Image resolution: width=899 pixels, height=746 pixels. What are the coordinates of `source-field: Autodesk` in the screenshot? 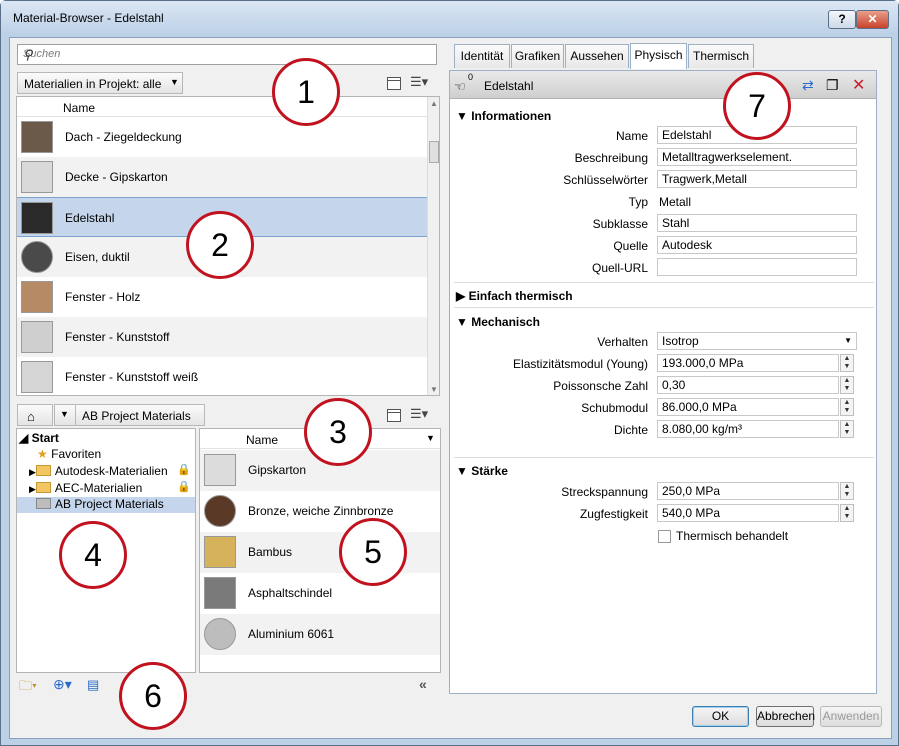 It's located at (757, 245).